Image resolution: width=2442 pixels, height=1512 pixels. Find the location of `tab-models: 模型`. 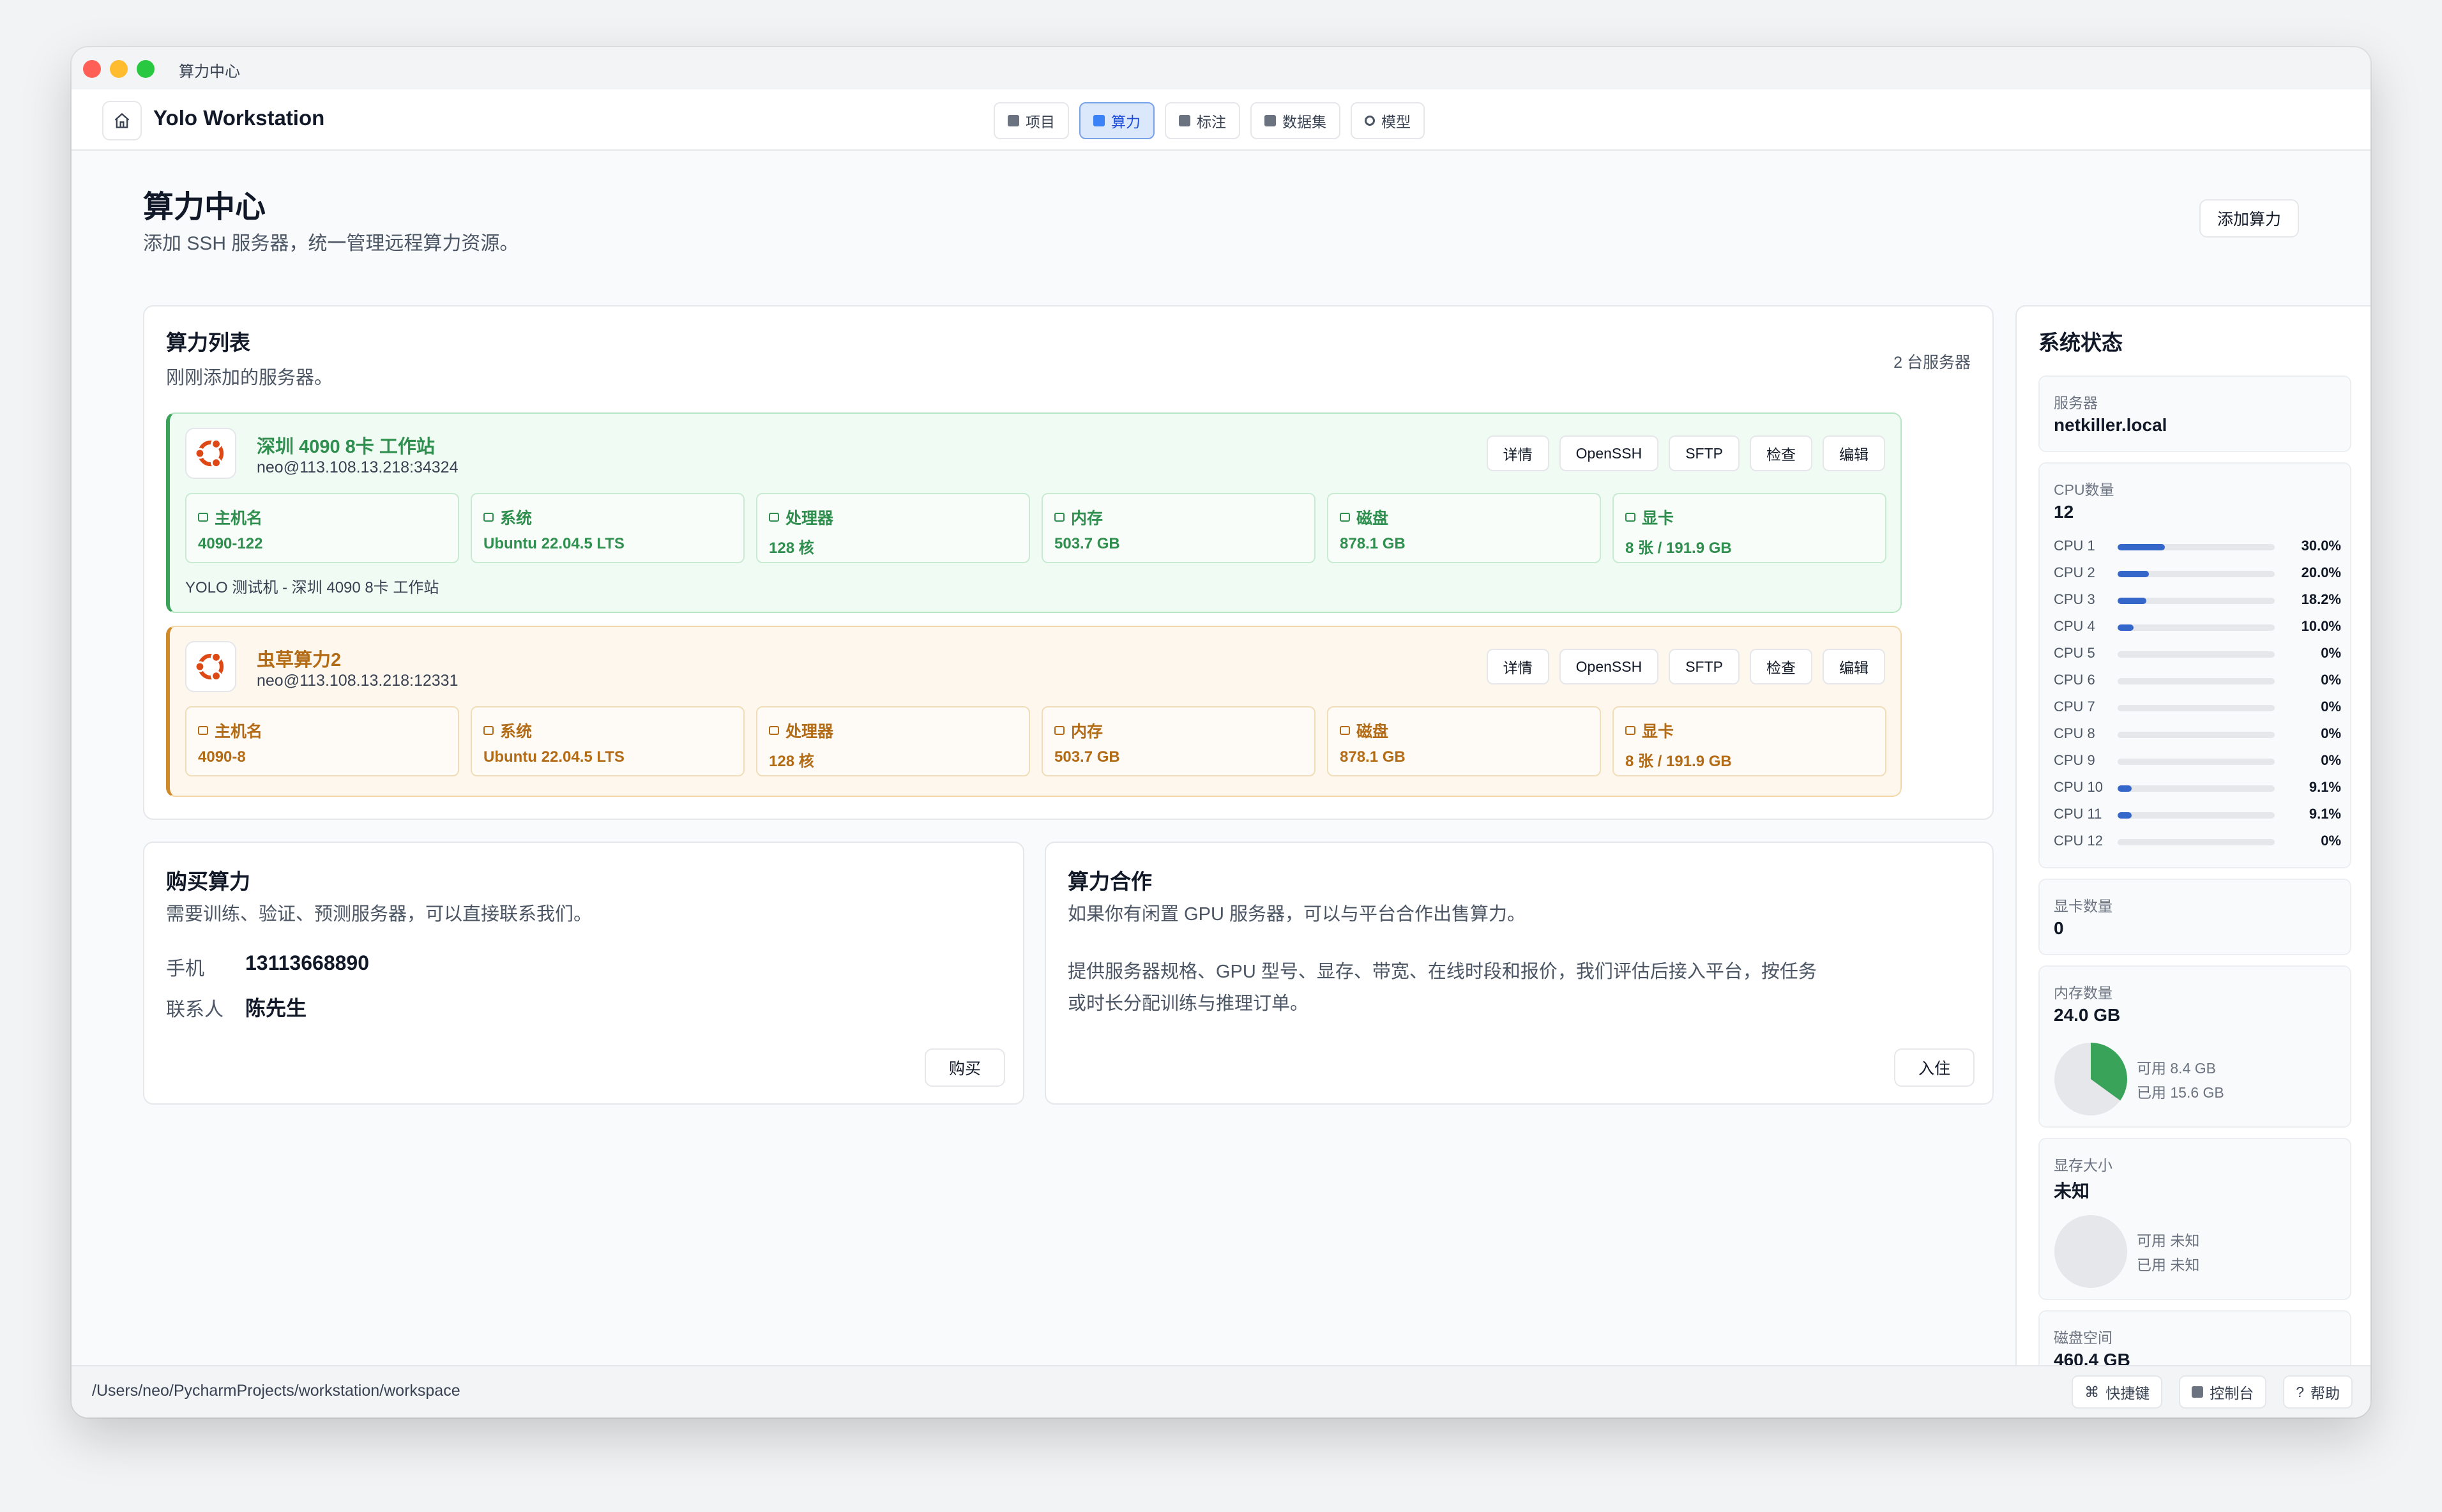

tab-models: 模型 is located at coordinates (1388, 120).